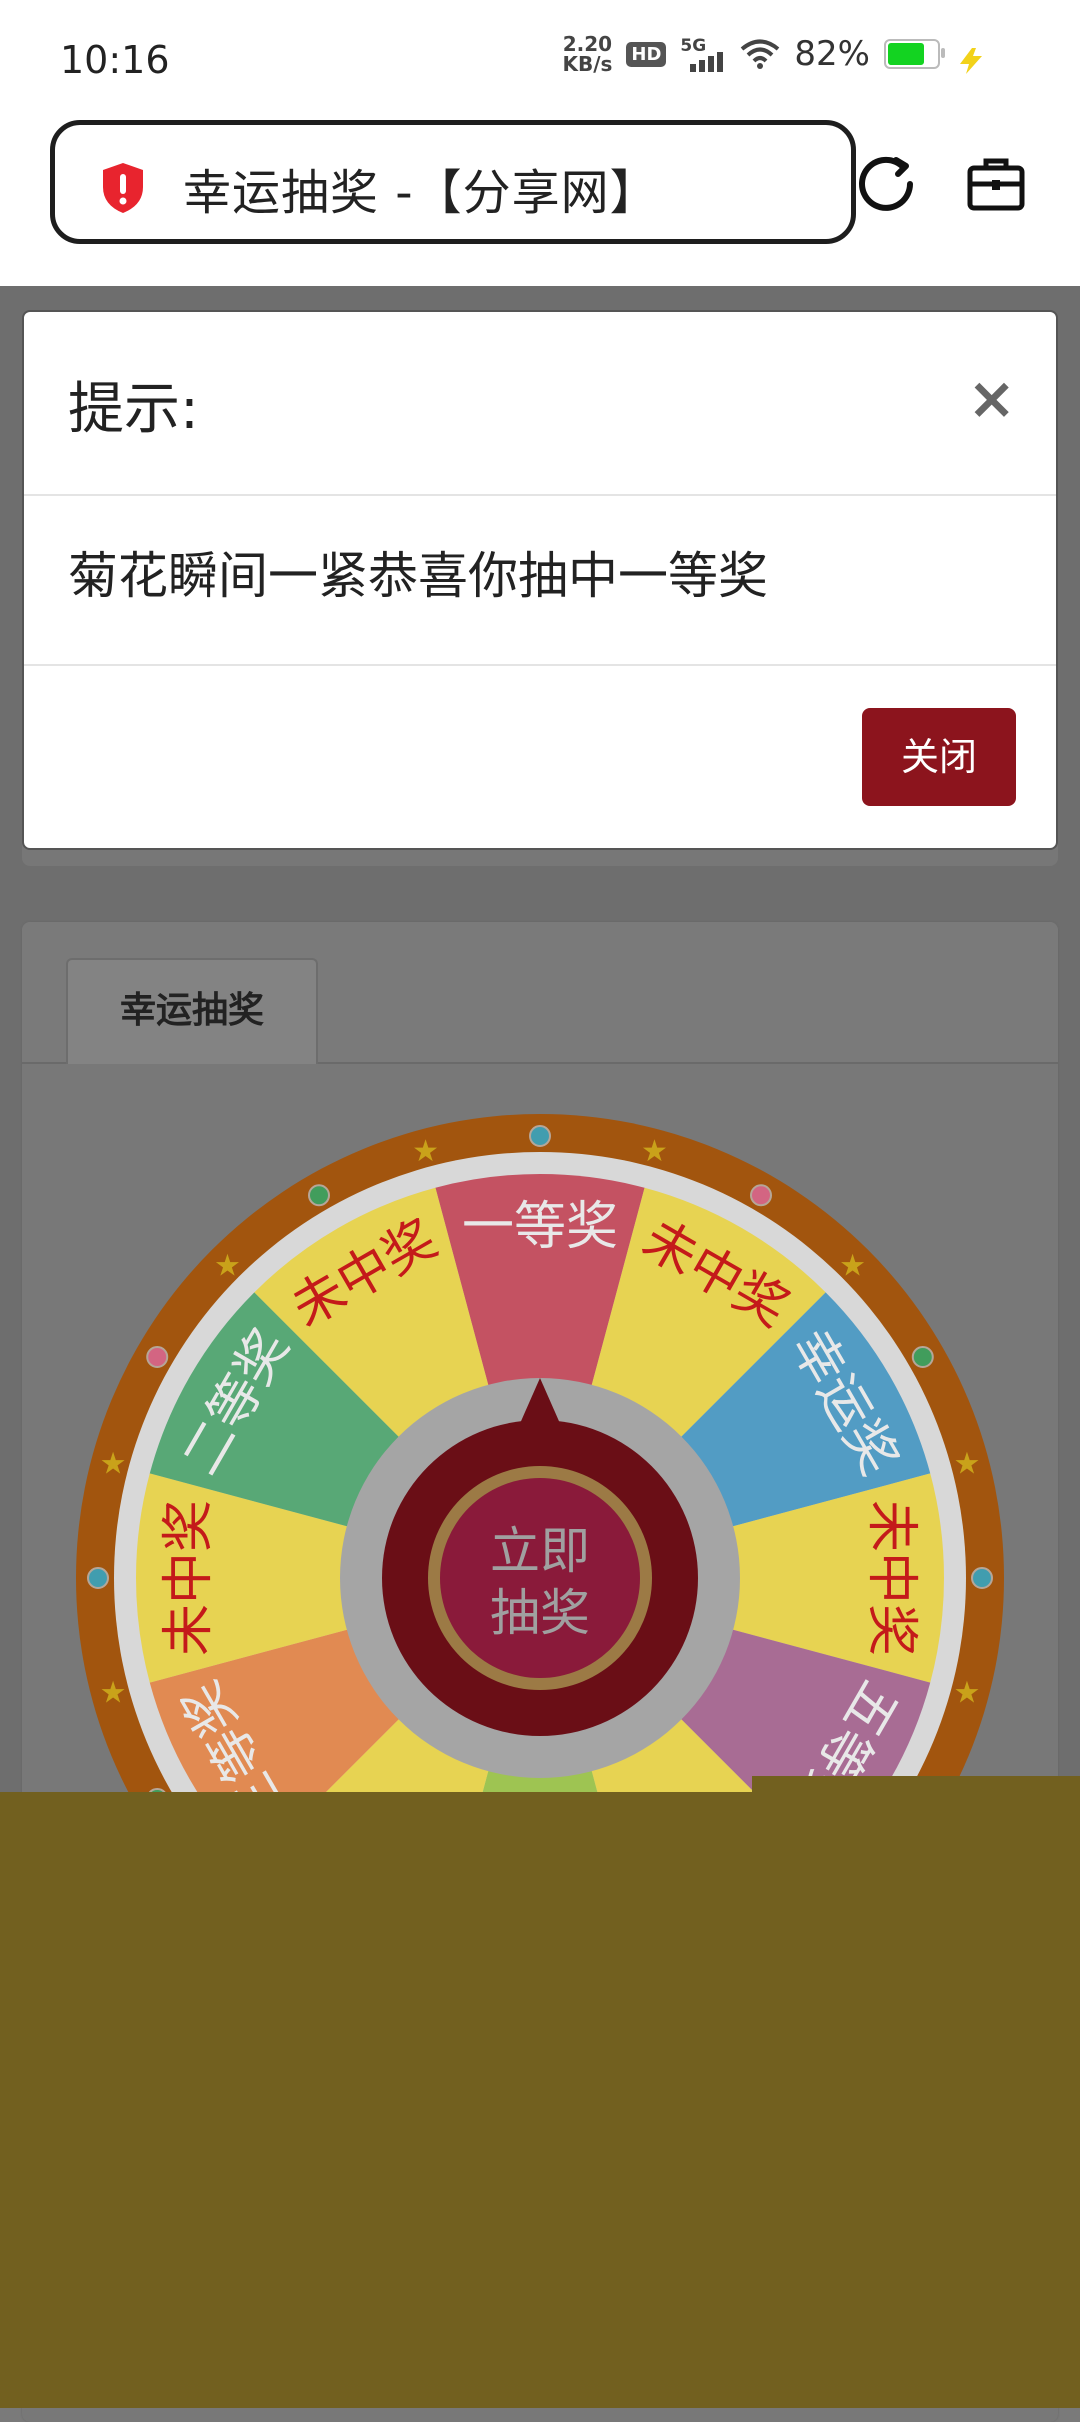 The image size is (1080, 2422). I want to click on wifi-icon, so click(760, 54).